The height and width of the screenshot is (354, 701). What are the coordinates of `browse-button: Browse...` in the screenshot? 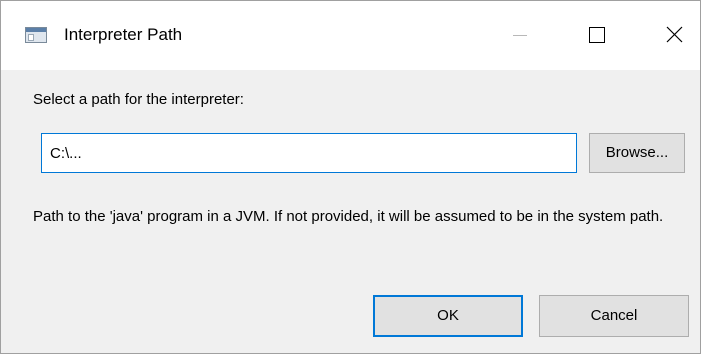 It's located at (637, 153).